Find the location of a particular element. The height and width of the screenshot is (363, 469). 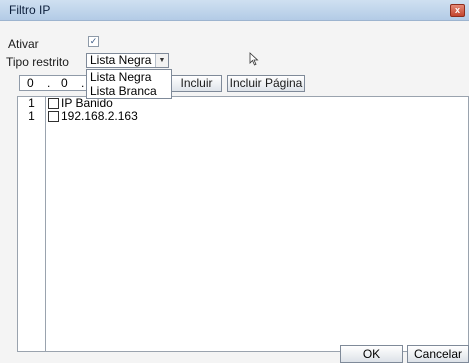

restrict-type-dropdown: Lista Negra Lista Branca is located at coordinates (129, 84).